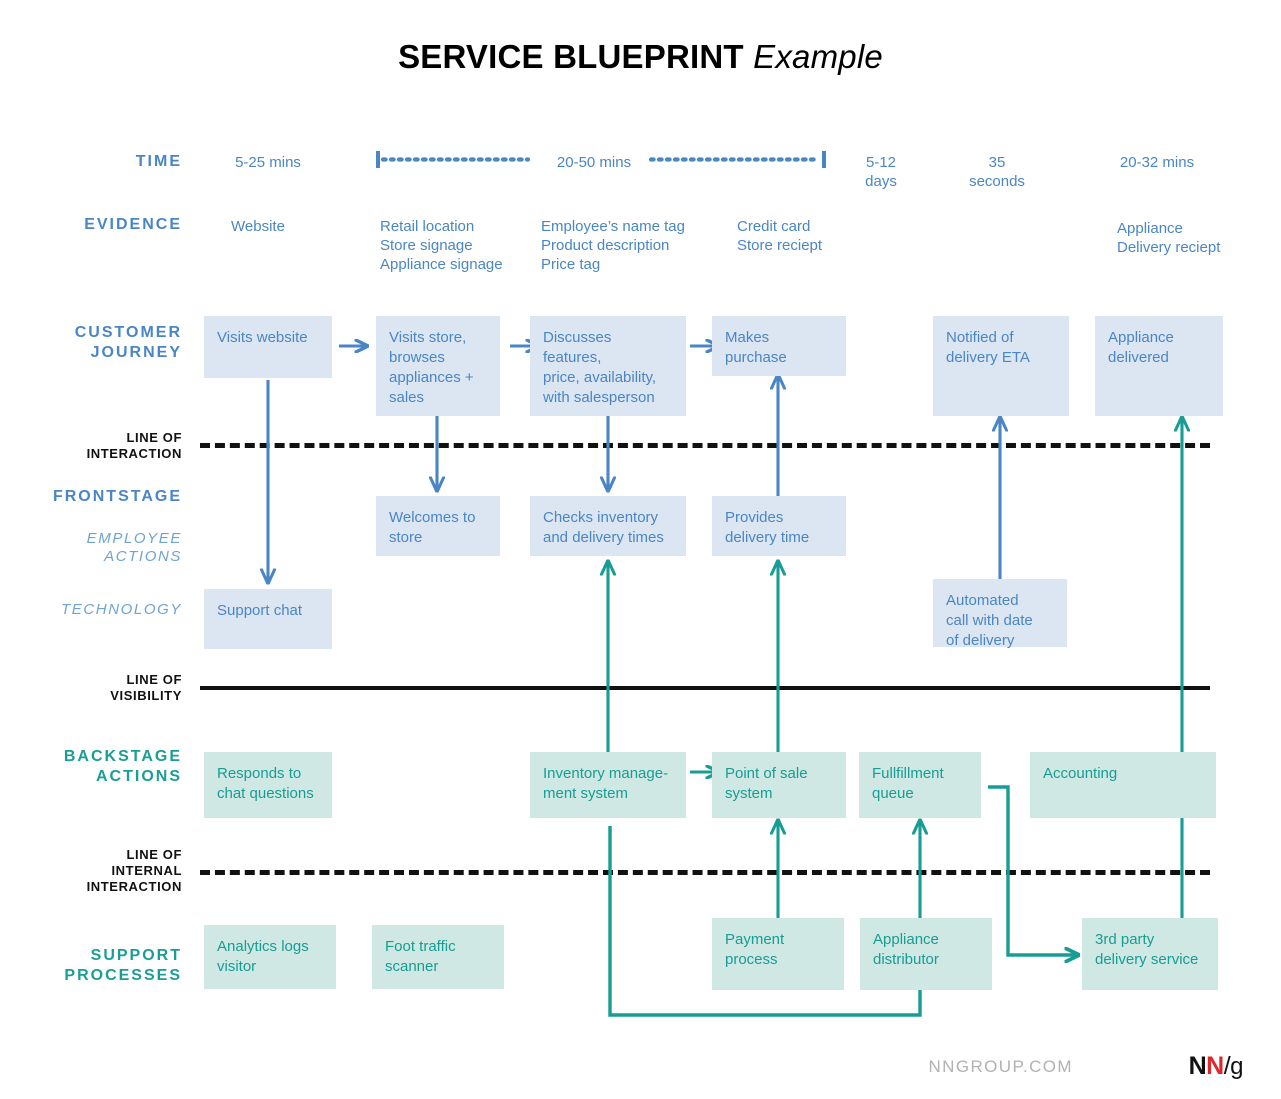 Image resolution: width=1281 pixels, height=1099 pixels. Describe the element at coordinates (608, 785) in the screenshot. I see `backstage-box-inventory-management-system: Inventory manage- ment system` at that location.